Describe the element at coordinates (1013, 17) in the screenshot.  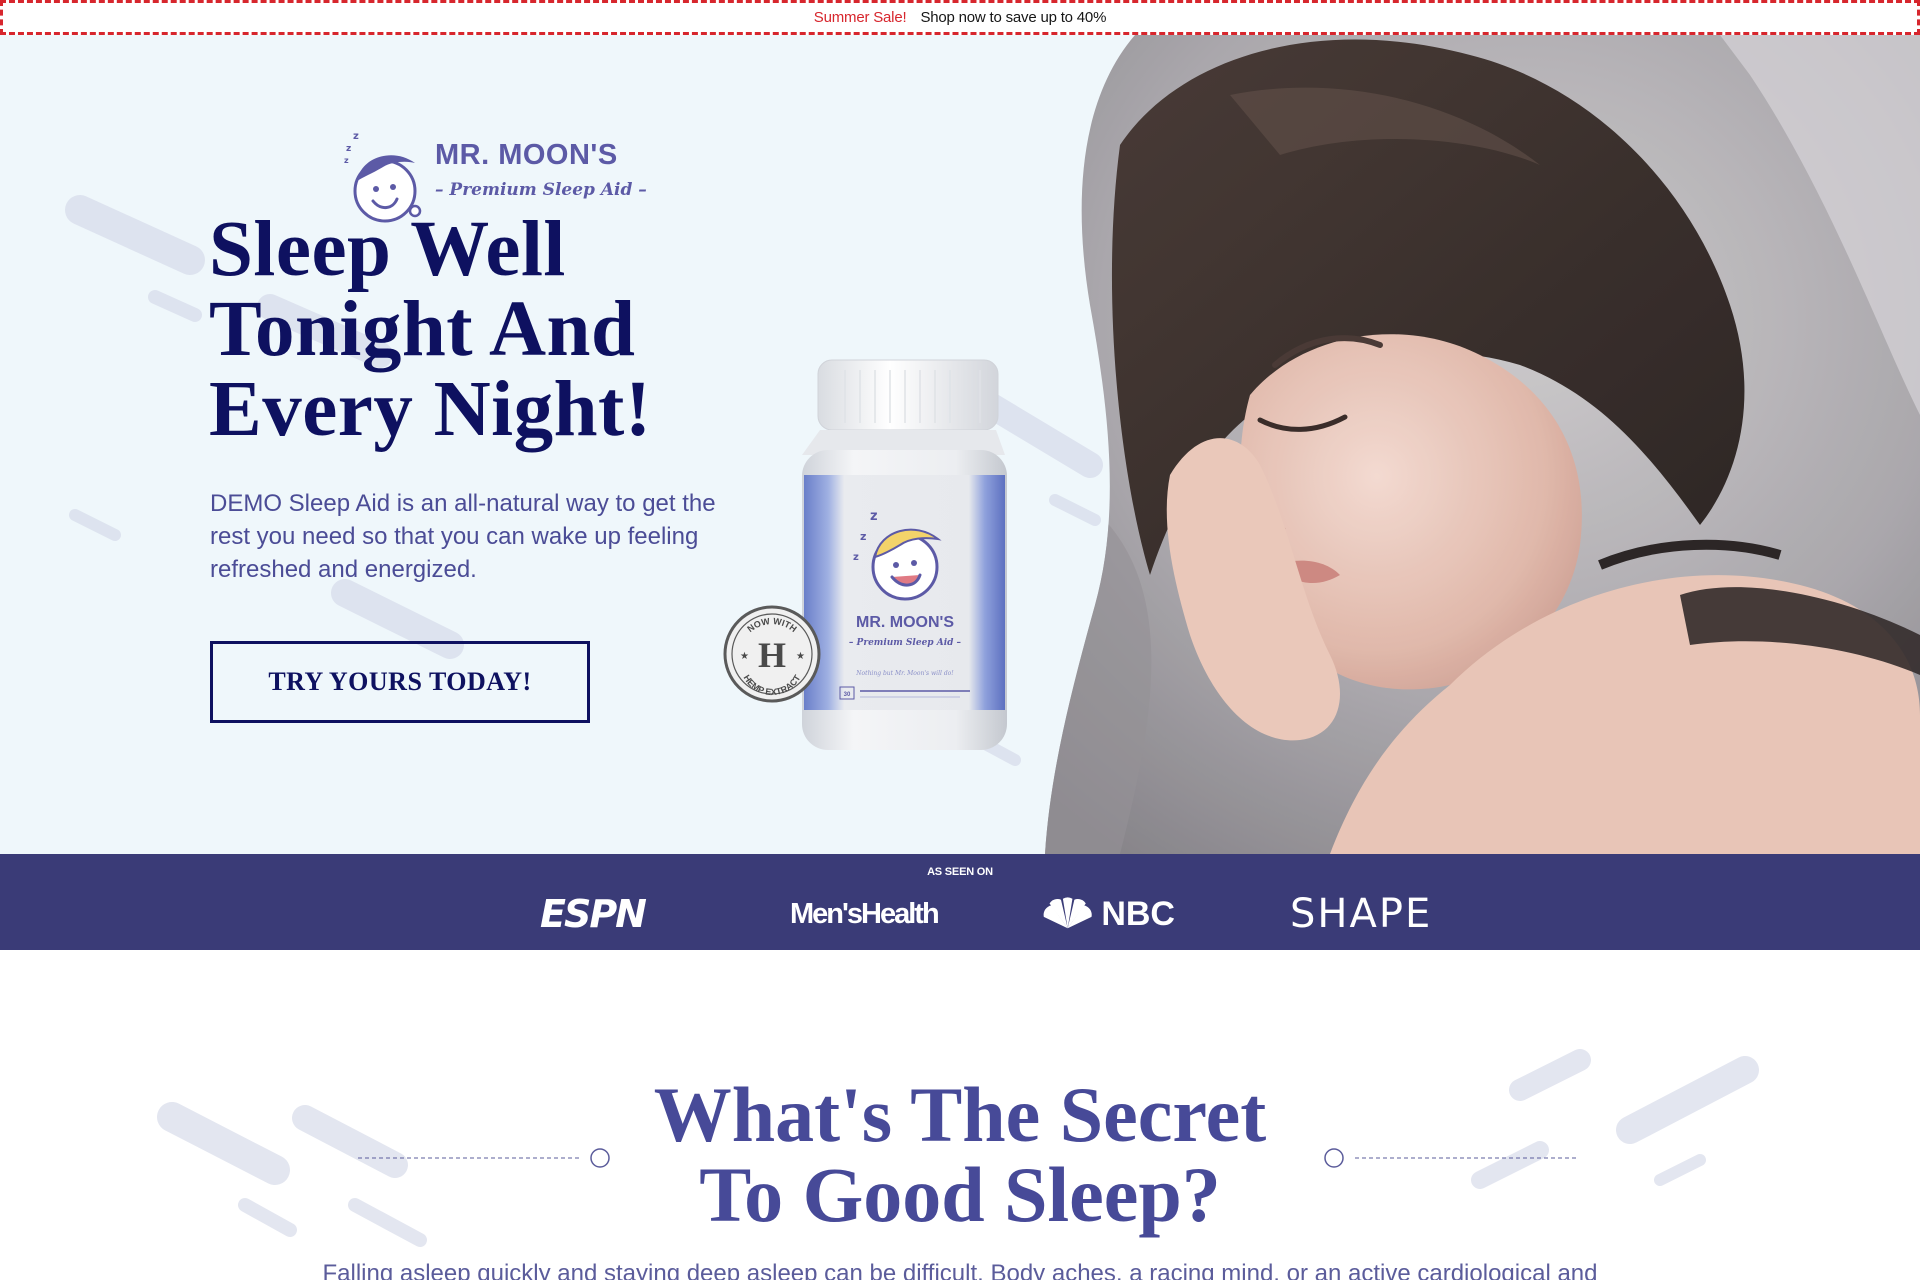
I see `sale-message: Shop now to save up to 40%` at that location.